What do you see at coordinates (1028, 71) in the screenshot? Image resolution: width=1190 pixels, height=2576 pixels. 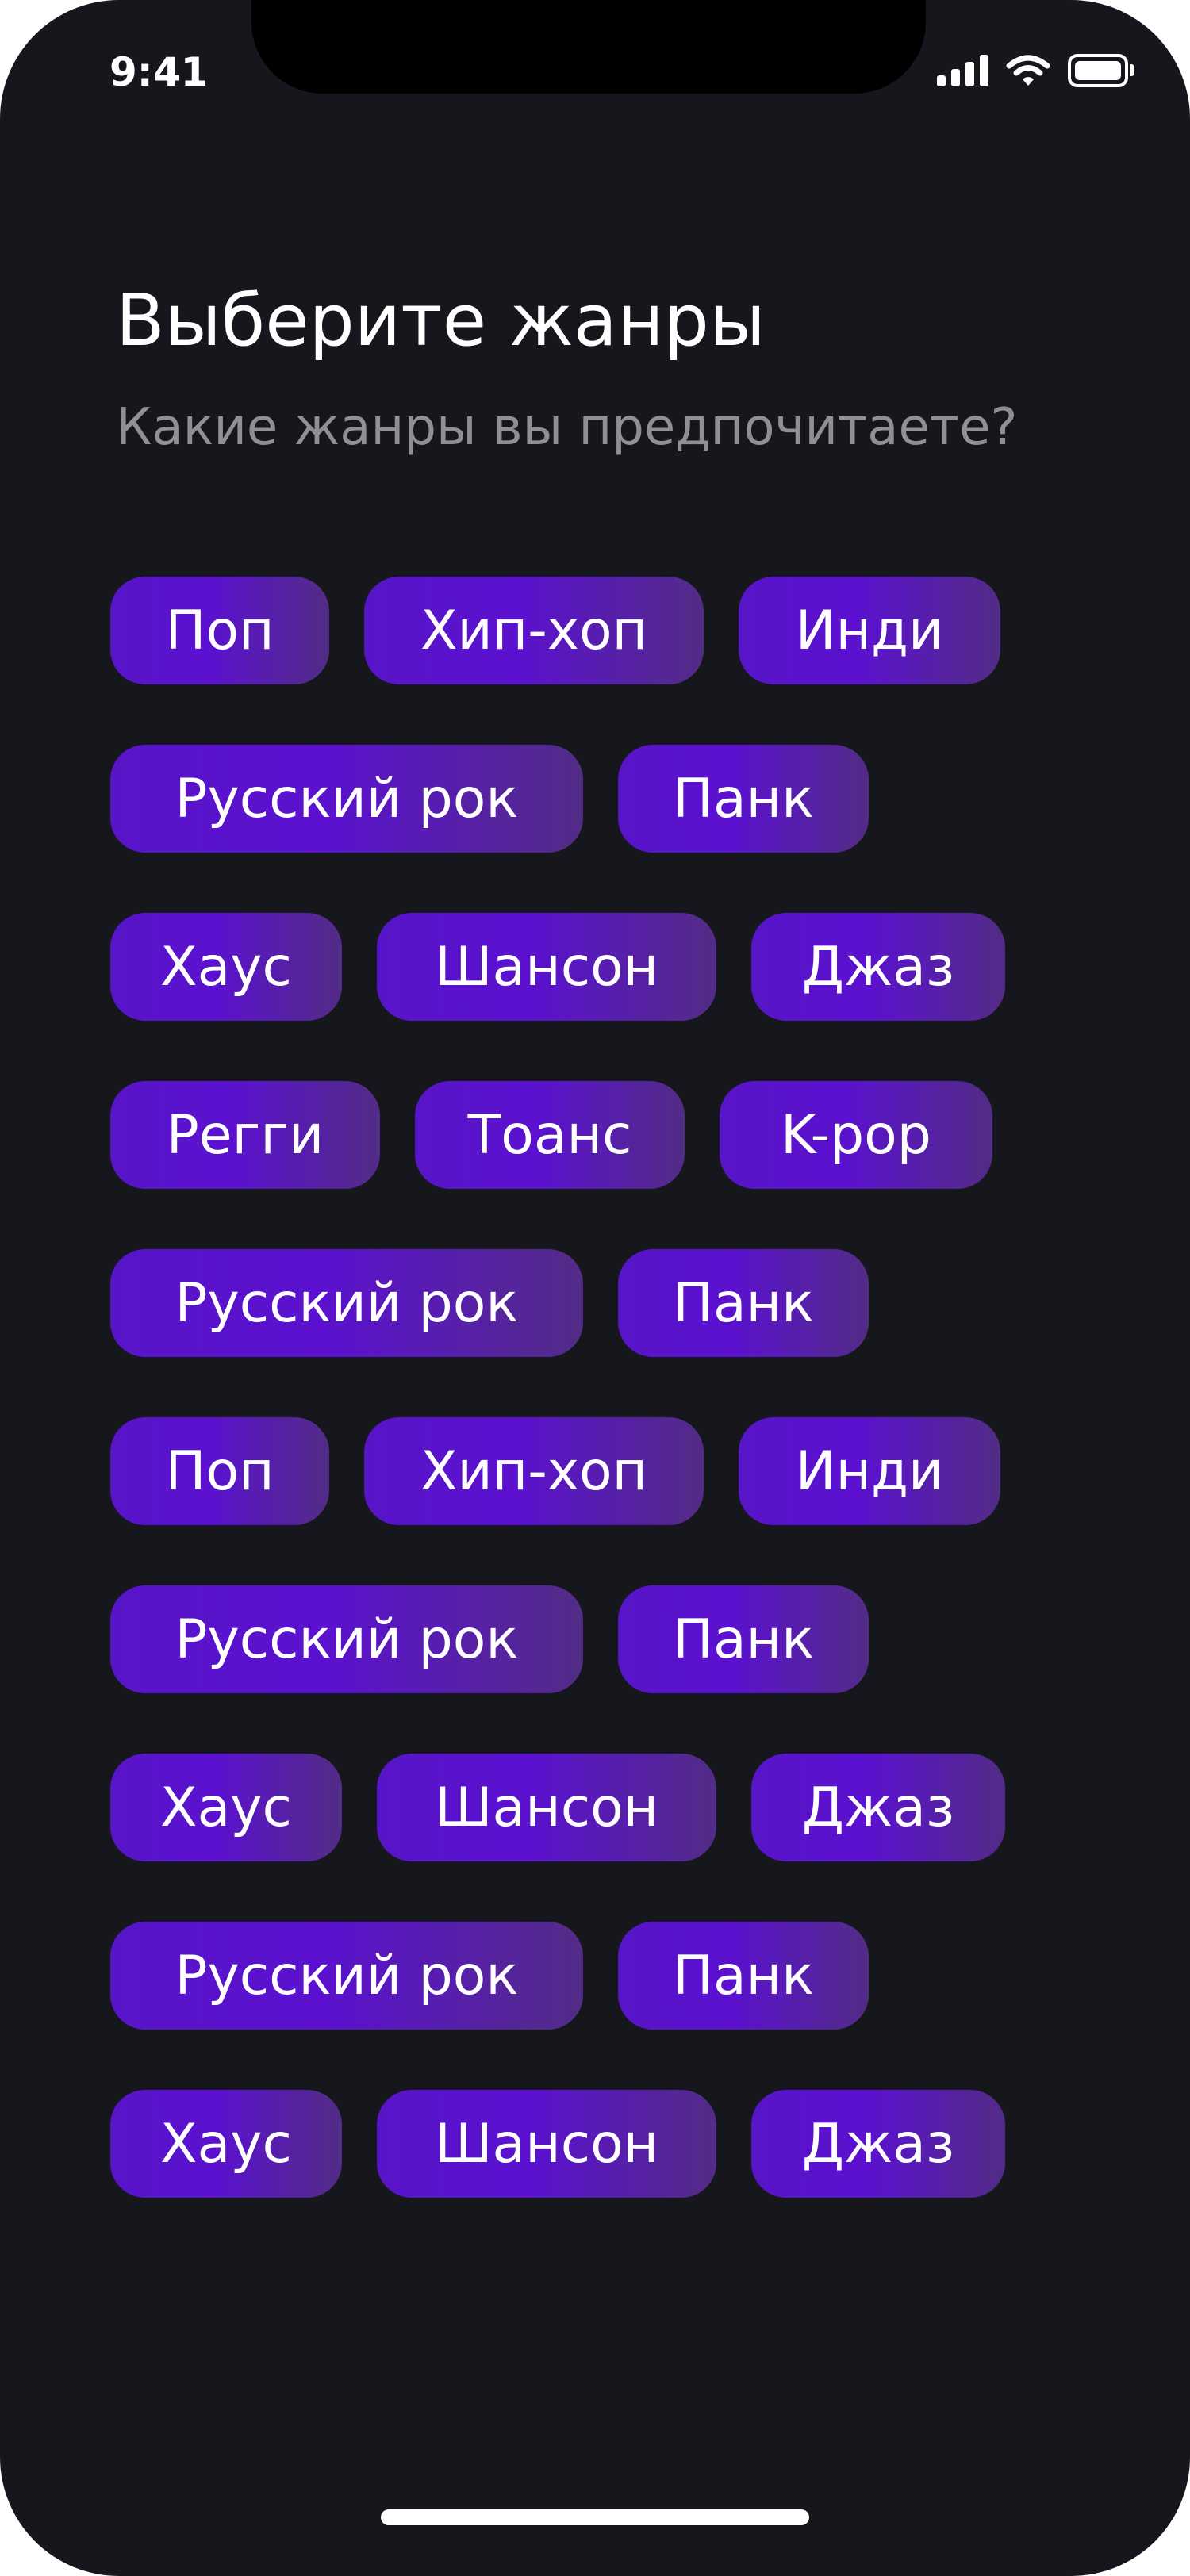 I see `wifi-icon` at bounding box center [1028, 71].